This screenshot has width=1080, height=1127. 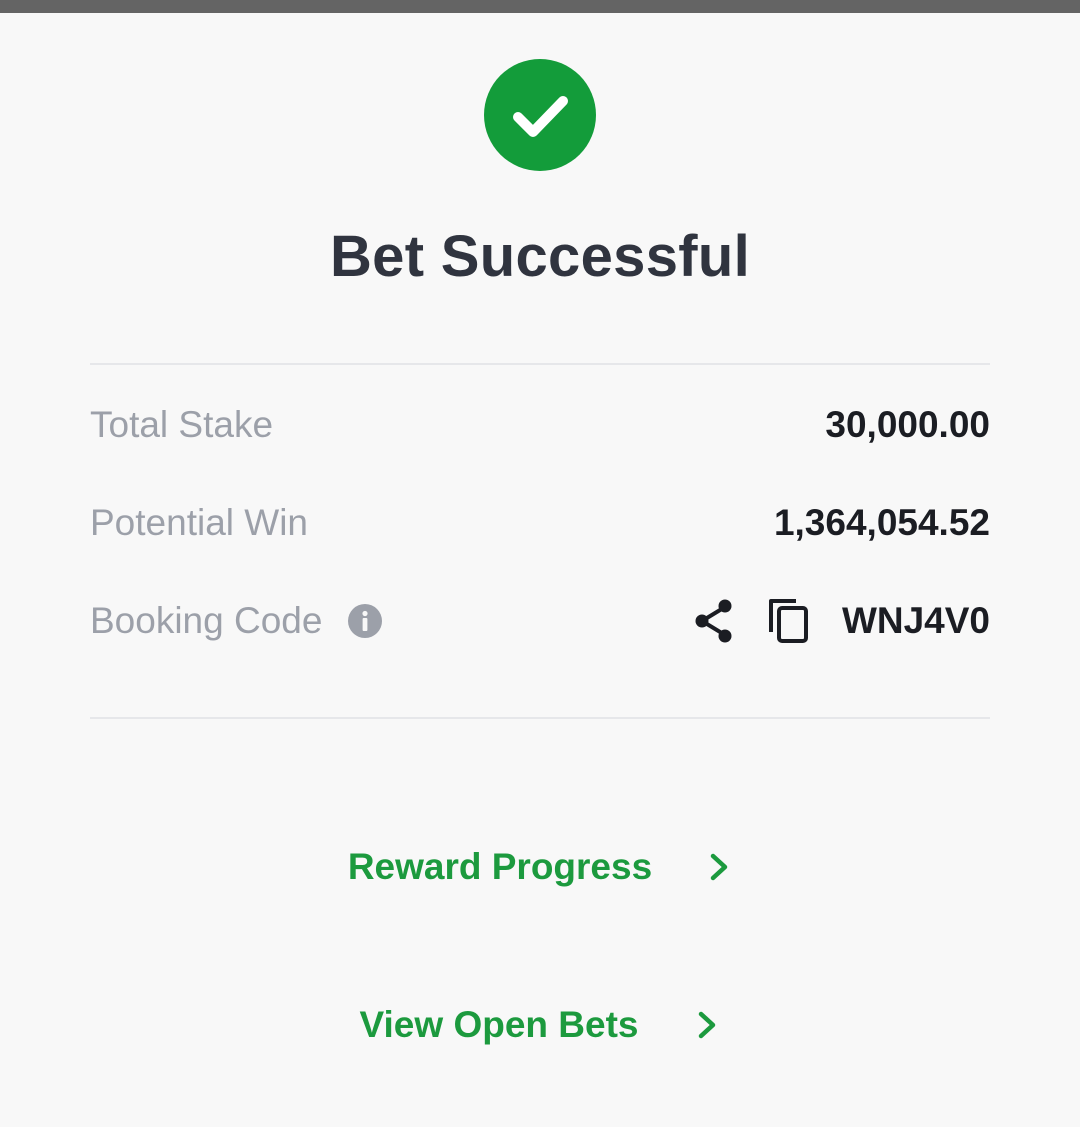 What do you see at coordinates (182, 424) in the screenshot?
I see `total-stake-label: Total Stake` at bounding box center [182, 424].